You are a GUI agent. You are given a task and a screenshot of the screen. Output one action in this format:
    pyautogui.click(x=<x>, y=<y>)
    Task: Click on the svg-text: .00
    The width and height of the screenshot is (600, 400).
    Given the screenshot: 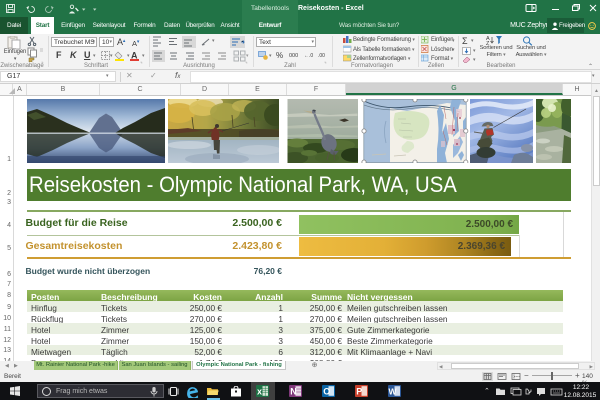 What is the action you would take?
    pyautogui.click(x=321, y=56)
    